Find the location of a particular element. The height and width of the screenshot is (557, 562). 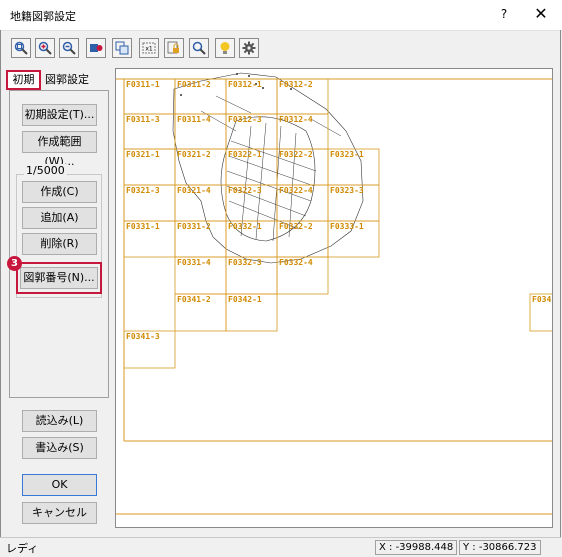

sheet-label: F0341-3 is located at coordinates (143, 336).